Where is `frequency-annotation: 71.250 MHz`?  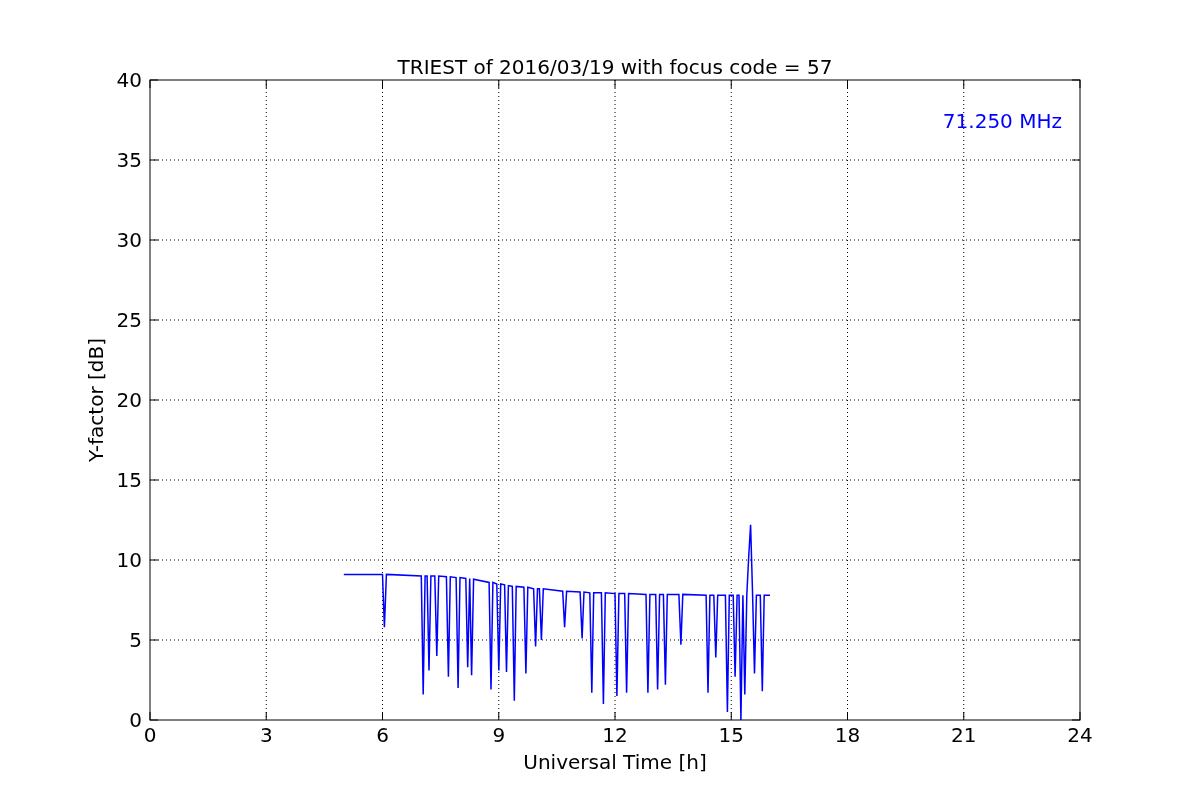
frequency-annotation: 71.250 MHz is located at coordinates (1002, 121).